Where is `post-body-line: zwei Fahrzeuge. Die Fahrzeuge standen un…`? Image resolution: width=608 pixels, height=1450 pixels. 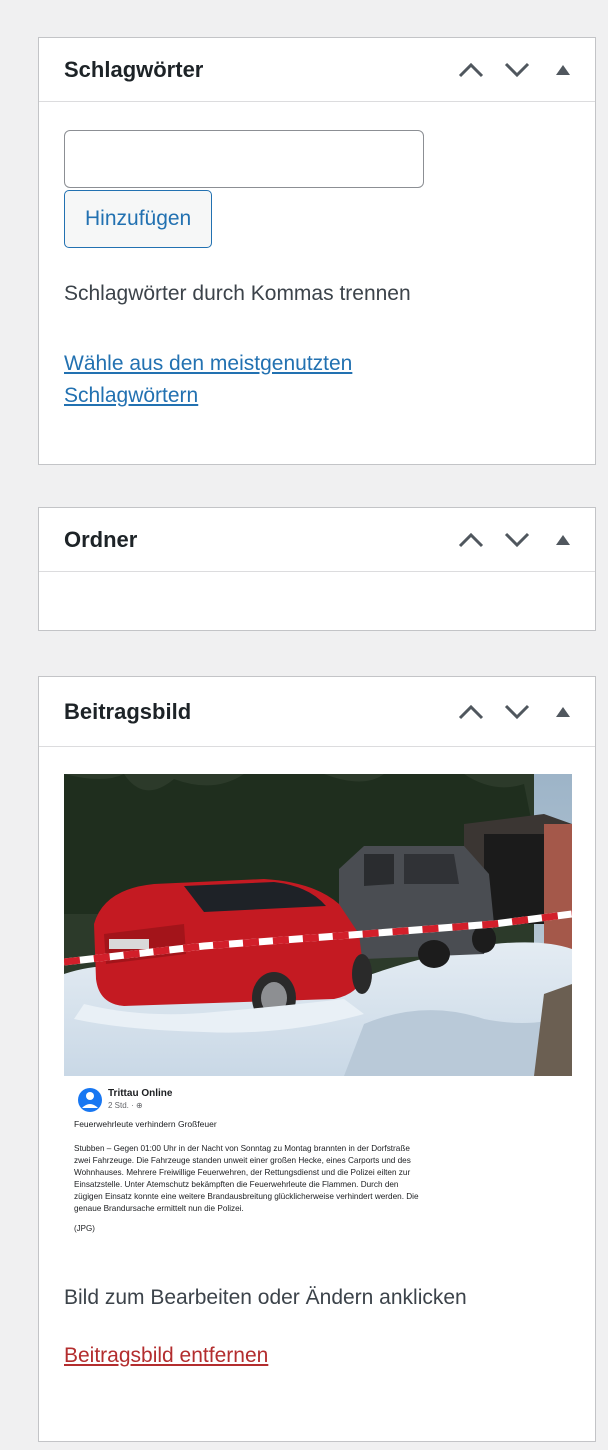 post-body-line: zwei Fahrzeuge. Die Fahrzeuge standen un… is located at coordinates (242, 1160).